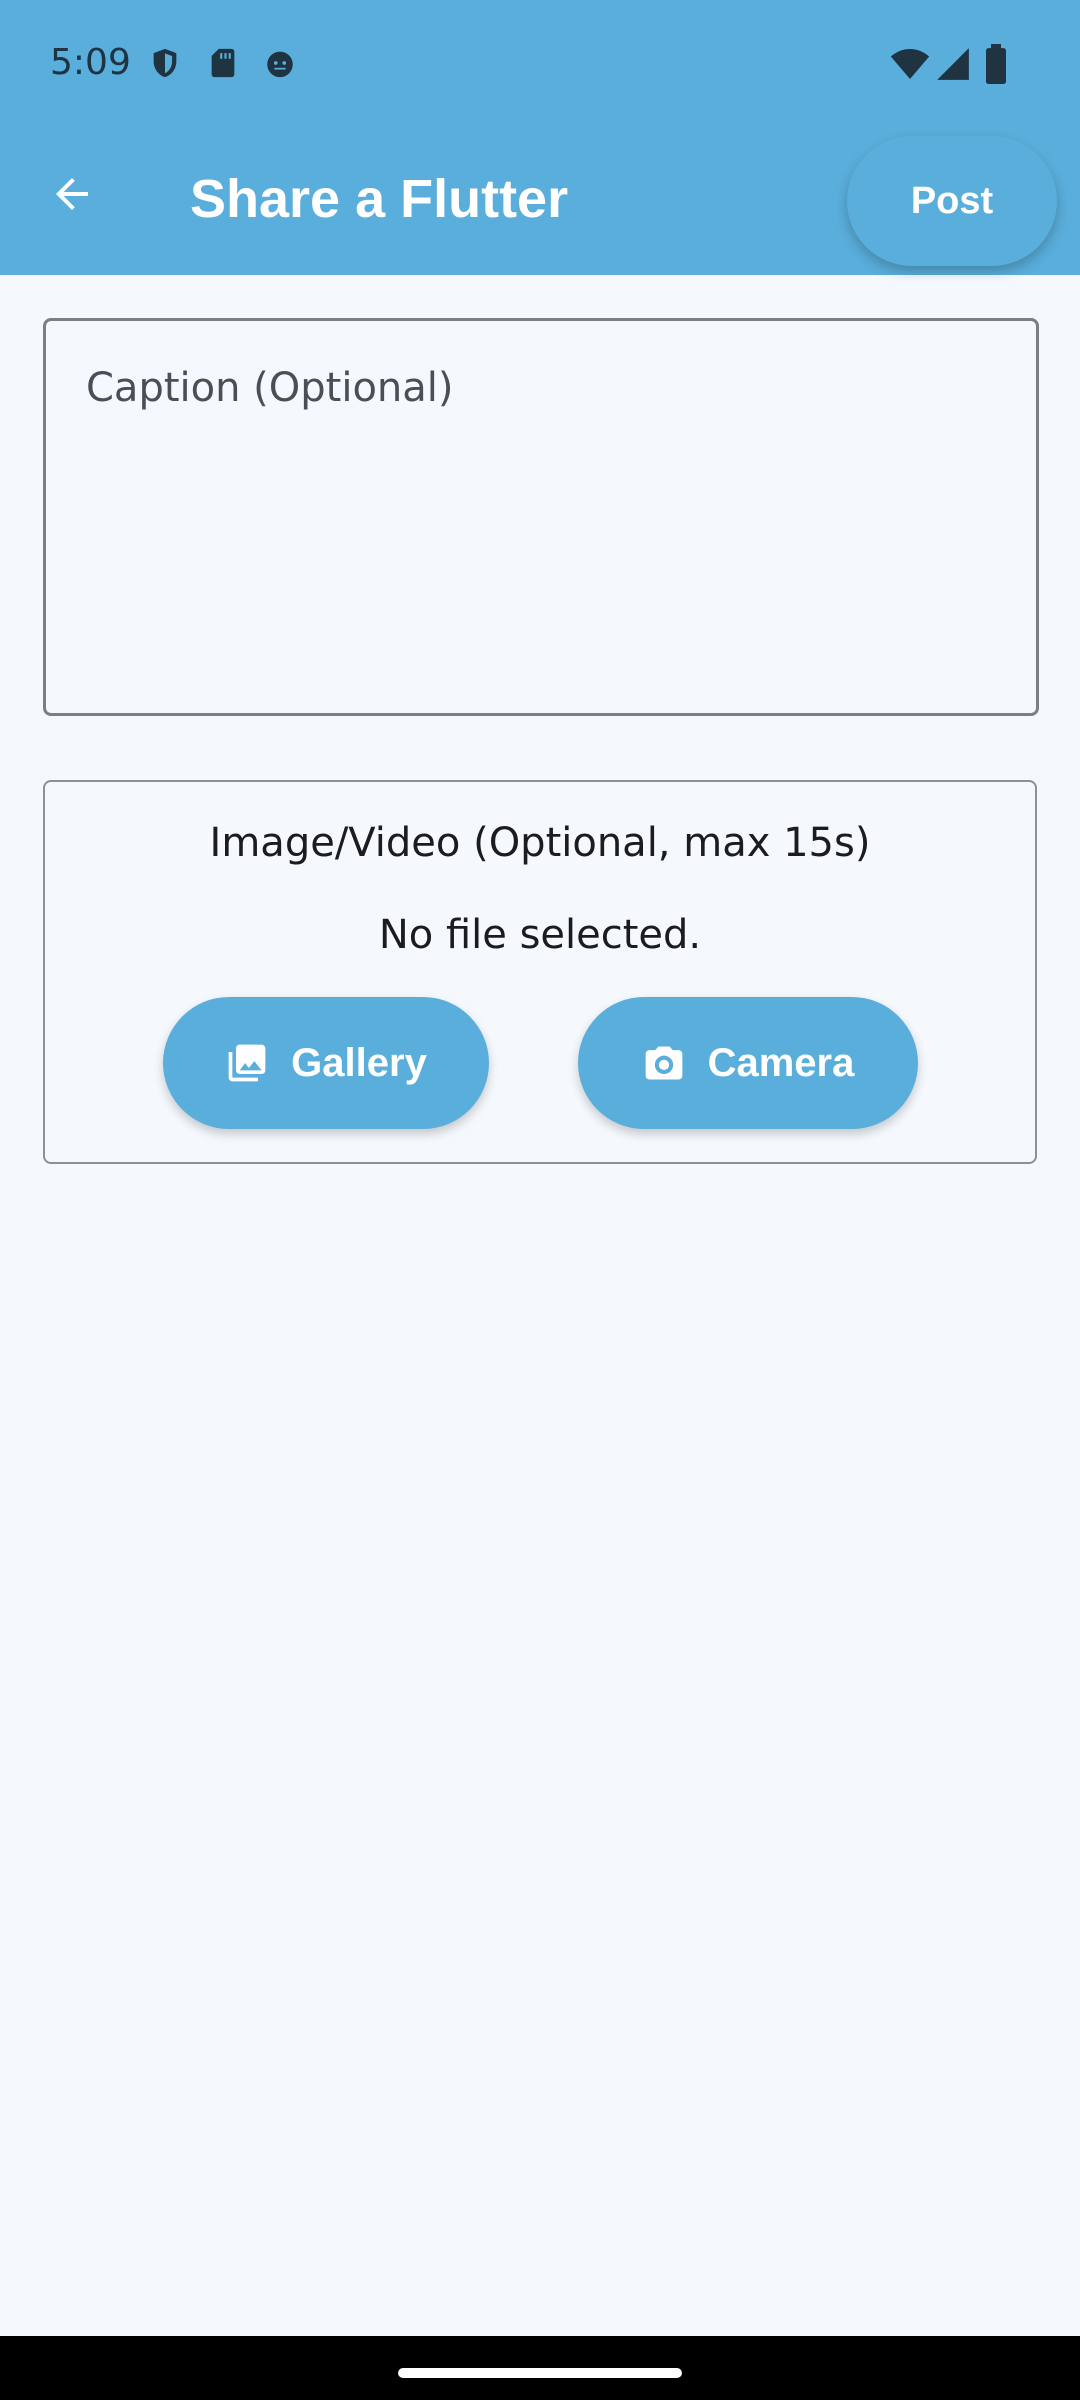 Image resolution: width=1080 pixels, height=2400 pixels. Describe the element at coordinates (781, 1062) in the screenshot. I see `camera-label: Camera` at that location.